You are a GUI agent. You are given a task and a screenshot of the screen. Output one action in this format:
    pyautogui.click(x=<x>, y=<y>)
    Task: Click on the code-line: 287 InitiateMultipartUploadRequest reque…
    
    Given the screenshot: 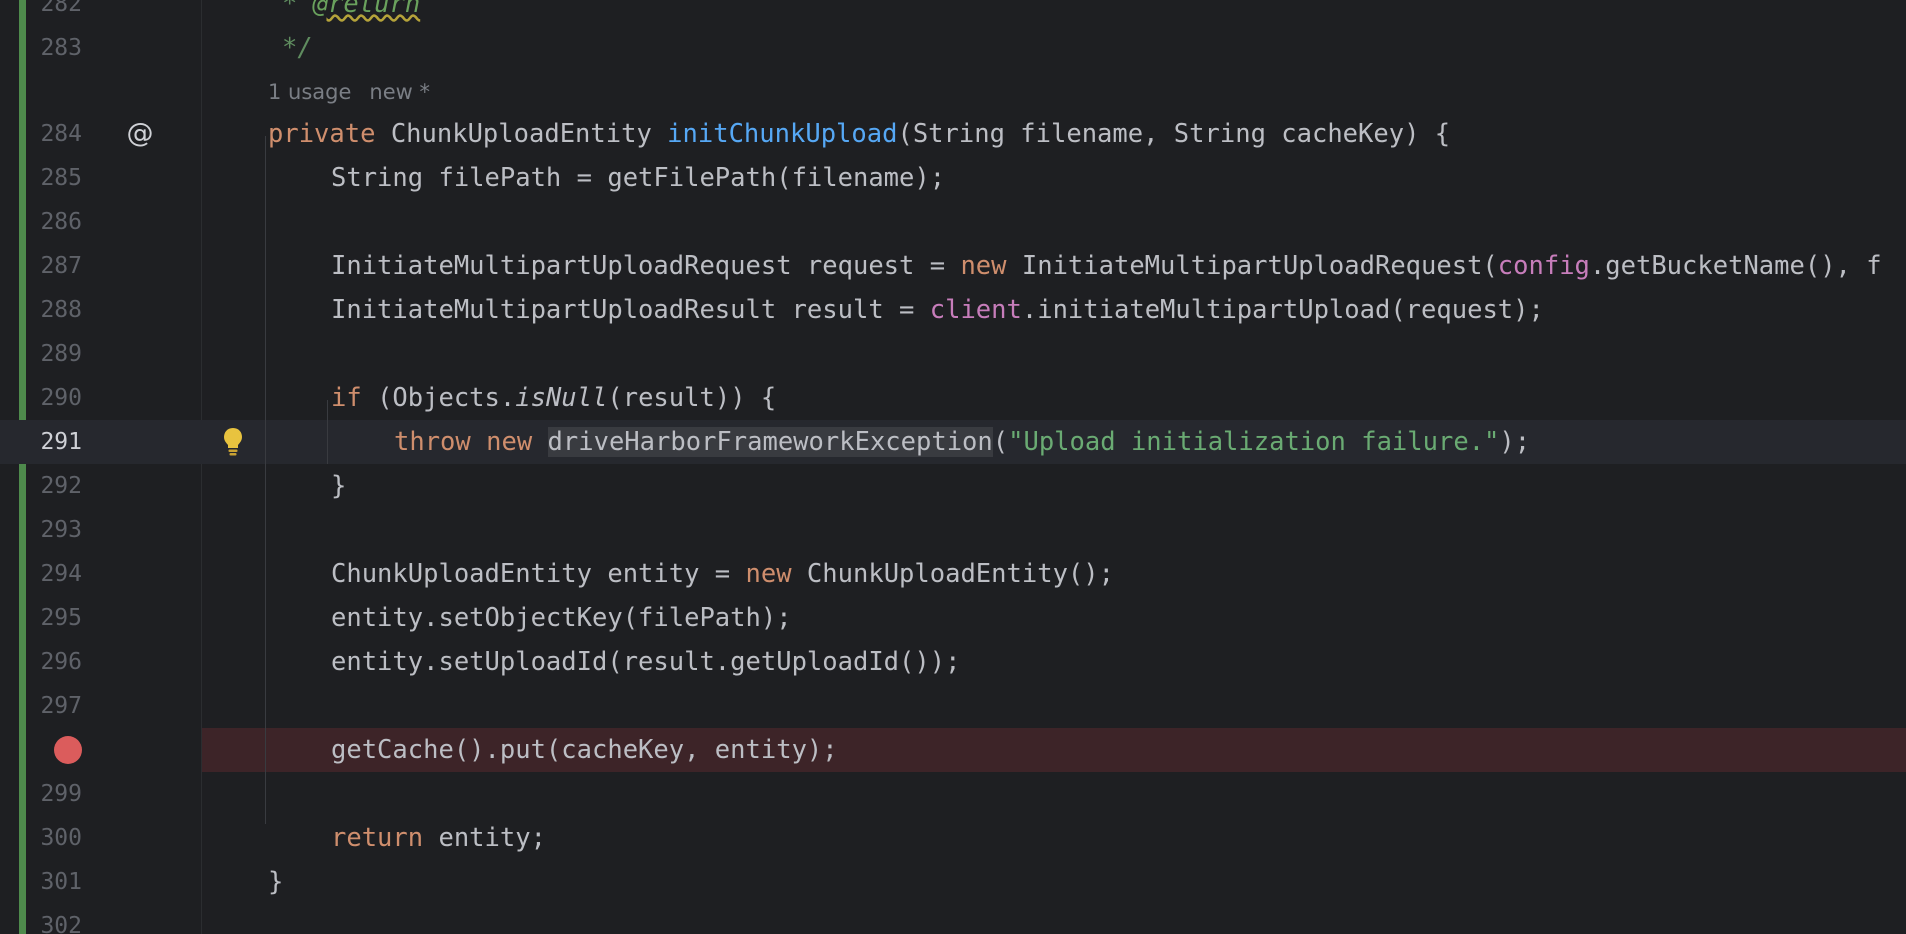 What is the action you would take?
    pyautogui.click(x=953, y=266)
    